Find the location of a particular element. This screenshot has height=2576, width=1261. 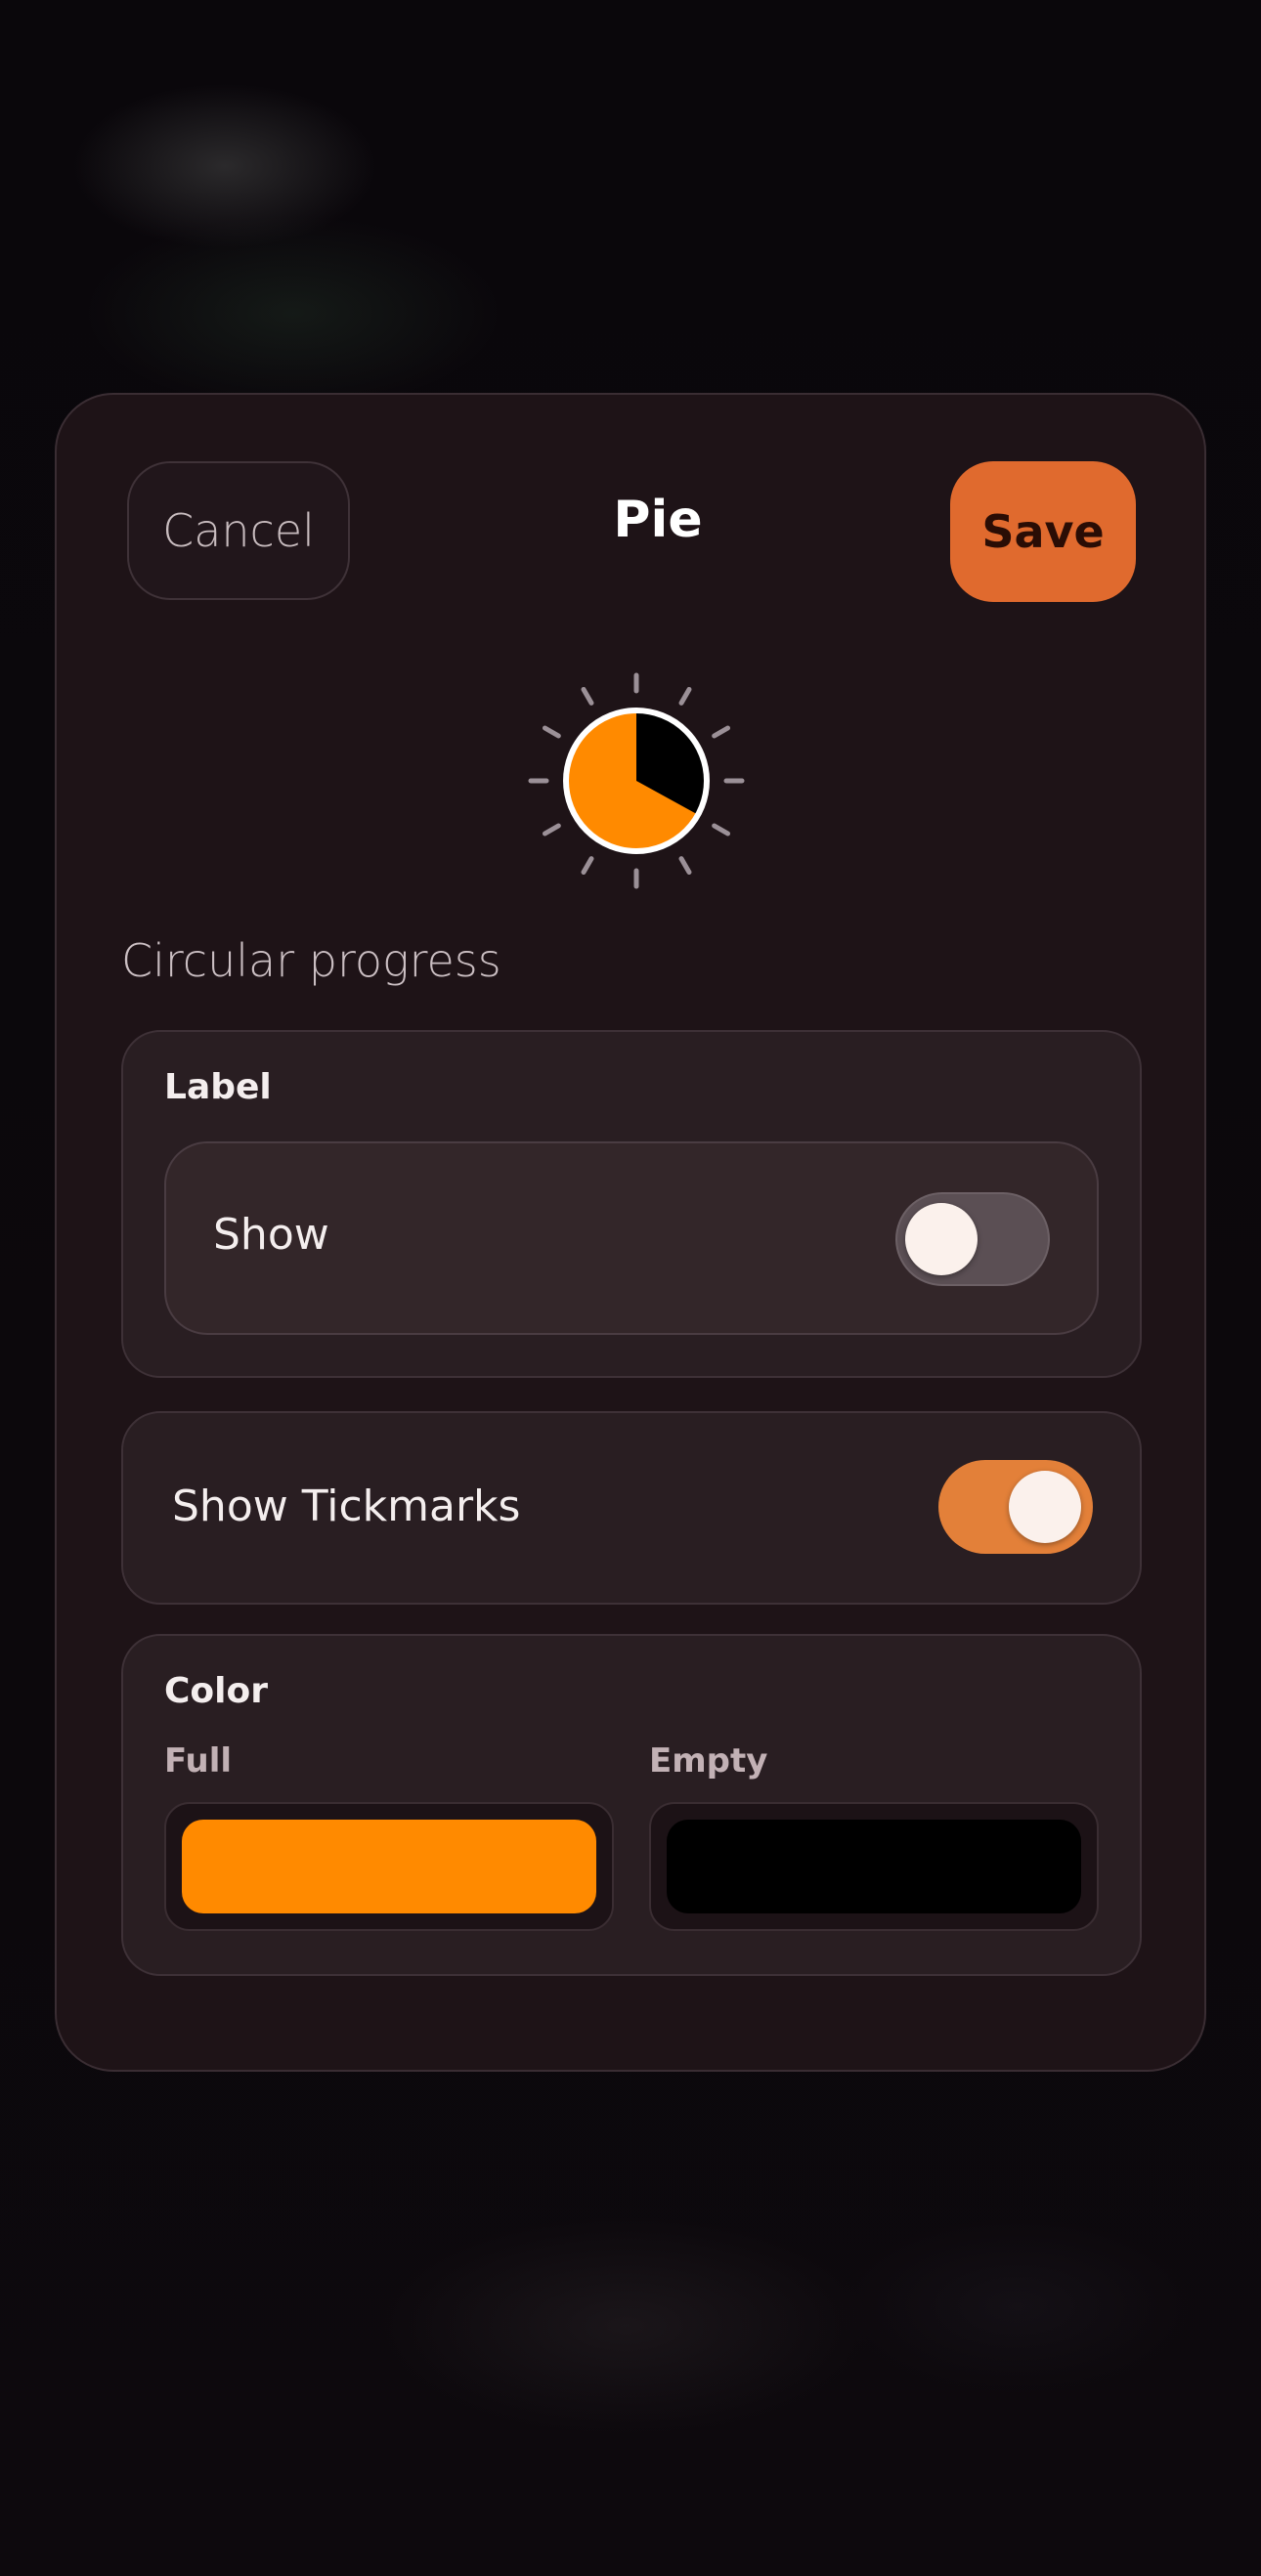

sheet-title: Pie is located at coordinates (658, 520).